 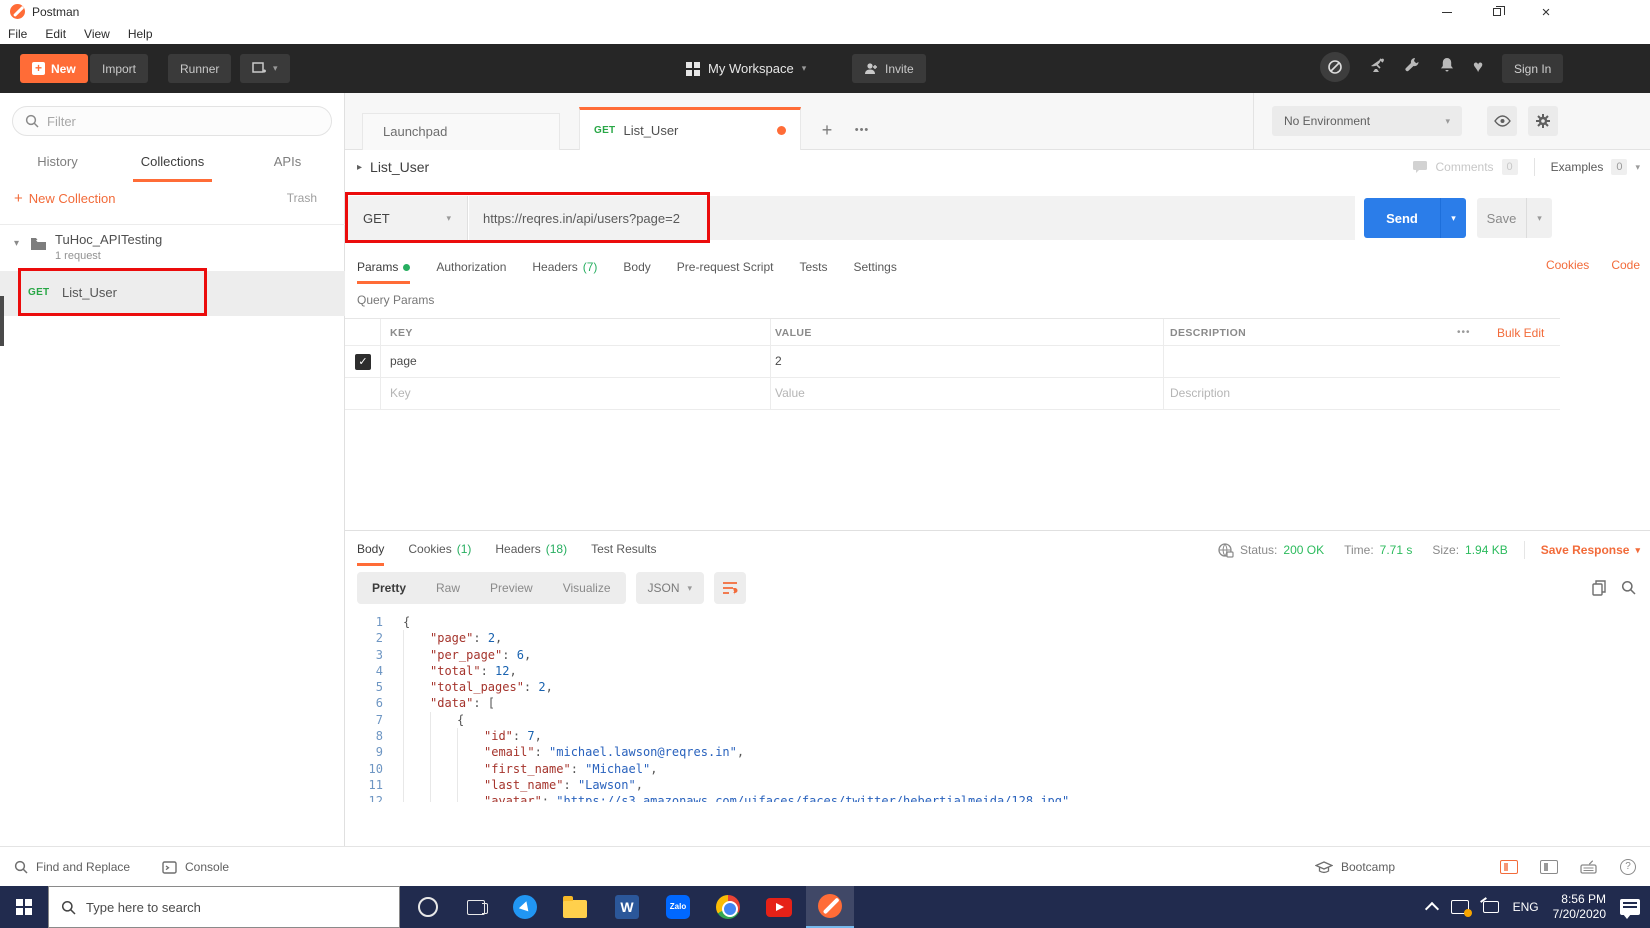 What do you see at coordinates (172, 165) in the screenshot?
I see `tab-collections: Collections` at bounding box center [172, 165].